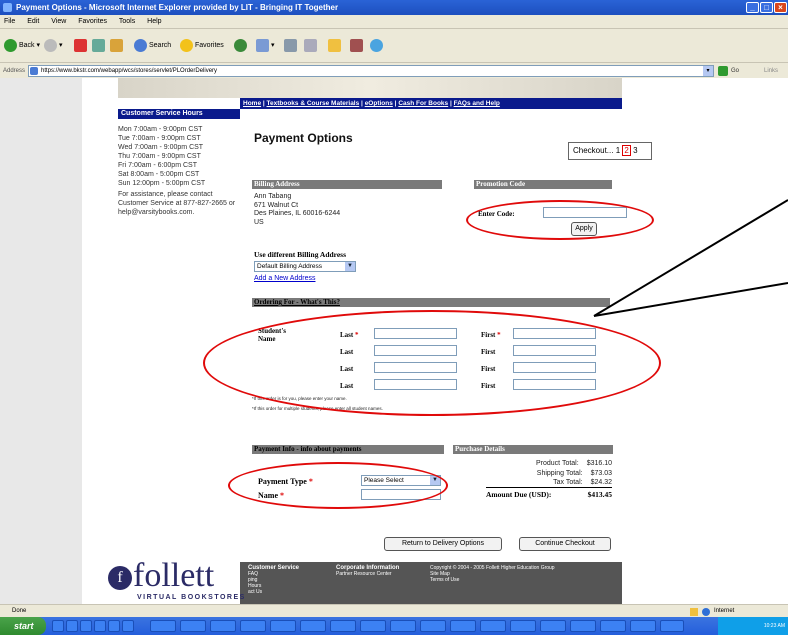 The image size is (788, 635). I want to click on status-bar: Done Internet, so click(394, 610).